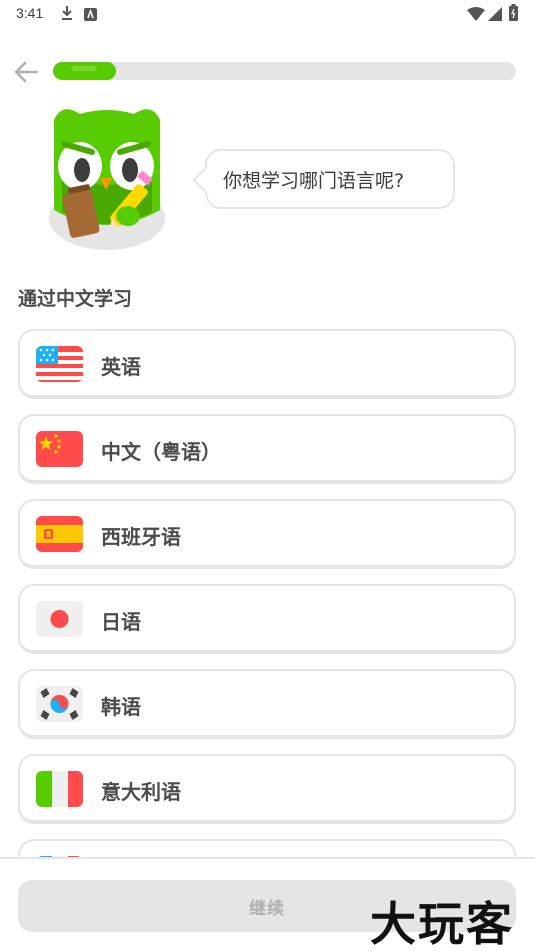 The image size is (535, 951). I want to click on speech-text: 你想学习哪门语言呢?, so click(314, 180).